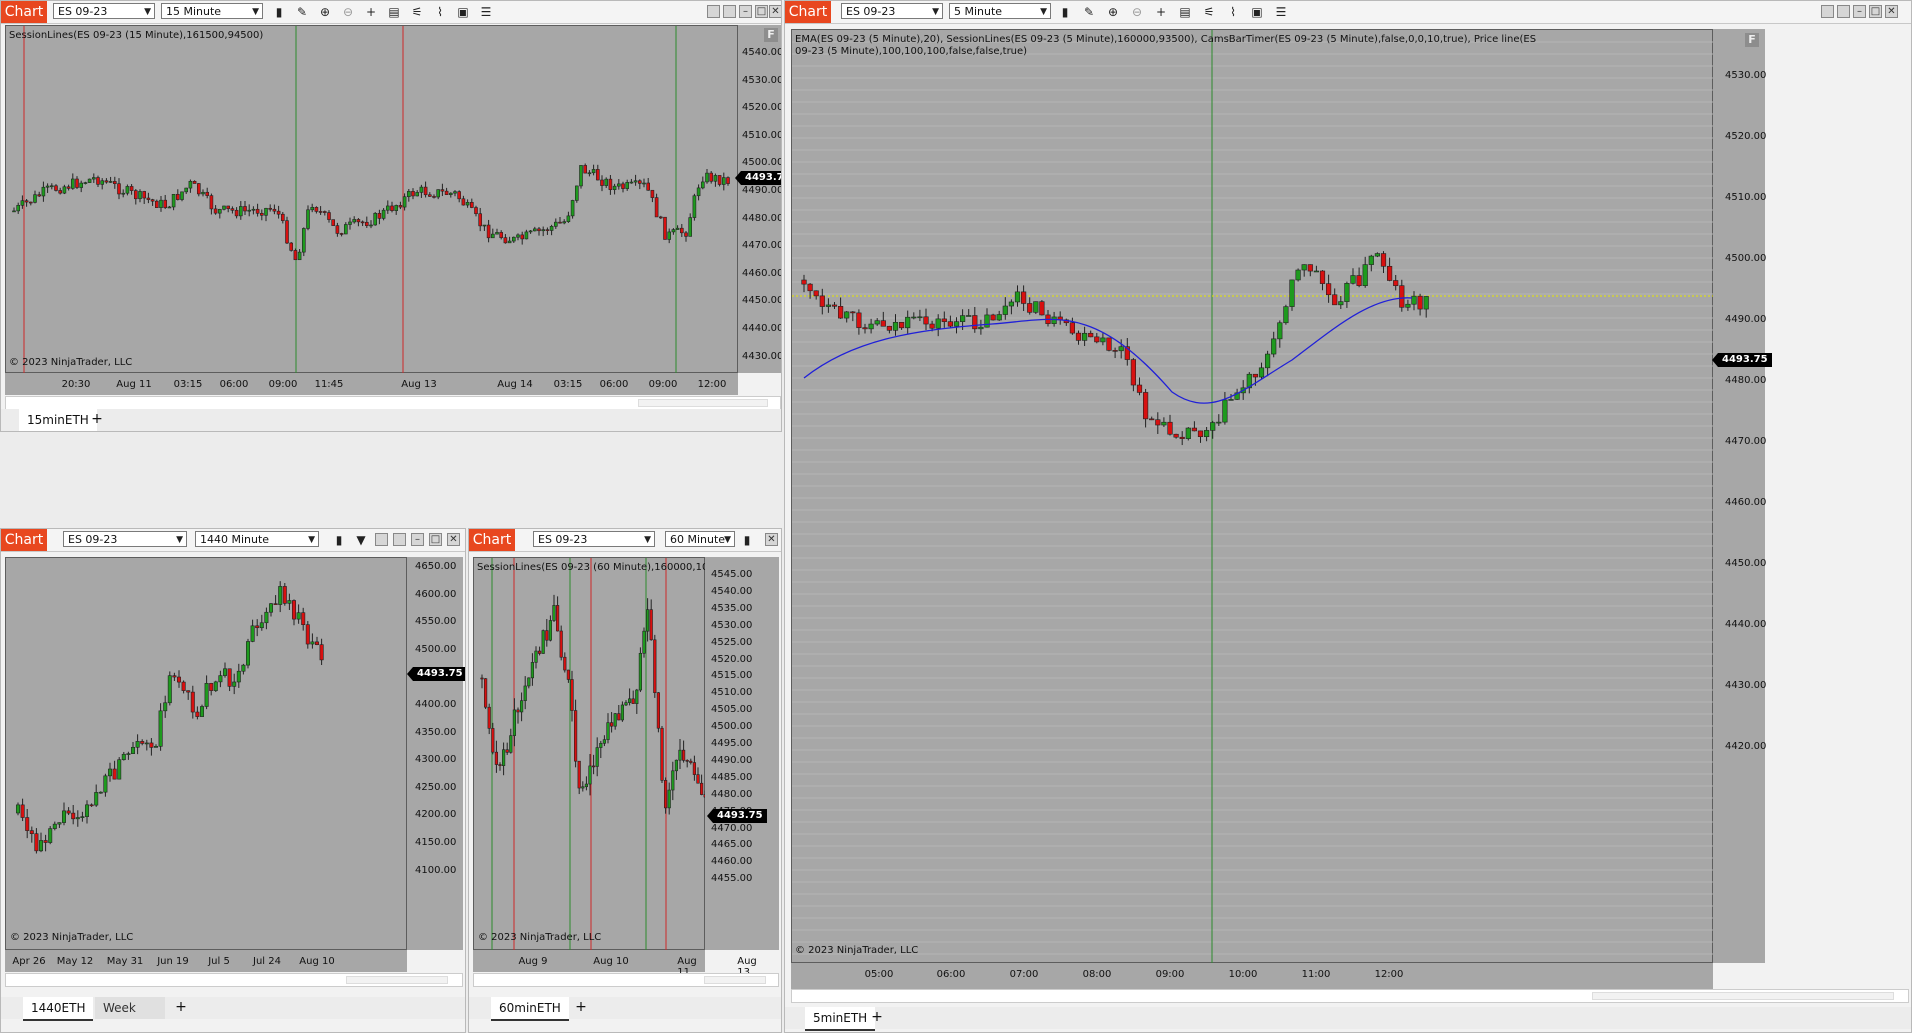  What do you see at coordinates (1252, 976) in the screenshot?
I see `x-axis: 05:00 06:00 07:00 08:00 09:00 10:00 11:00 12:00` at bounding box center [1252, 976].